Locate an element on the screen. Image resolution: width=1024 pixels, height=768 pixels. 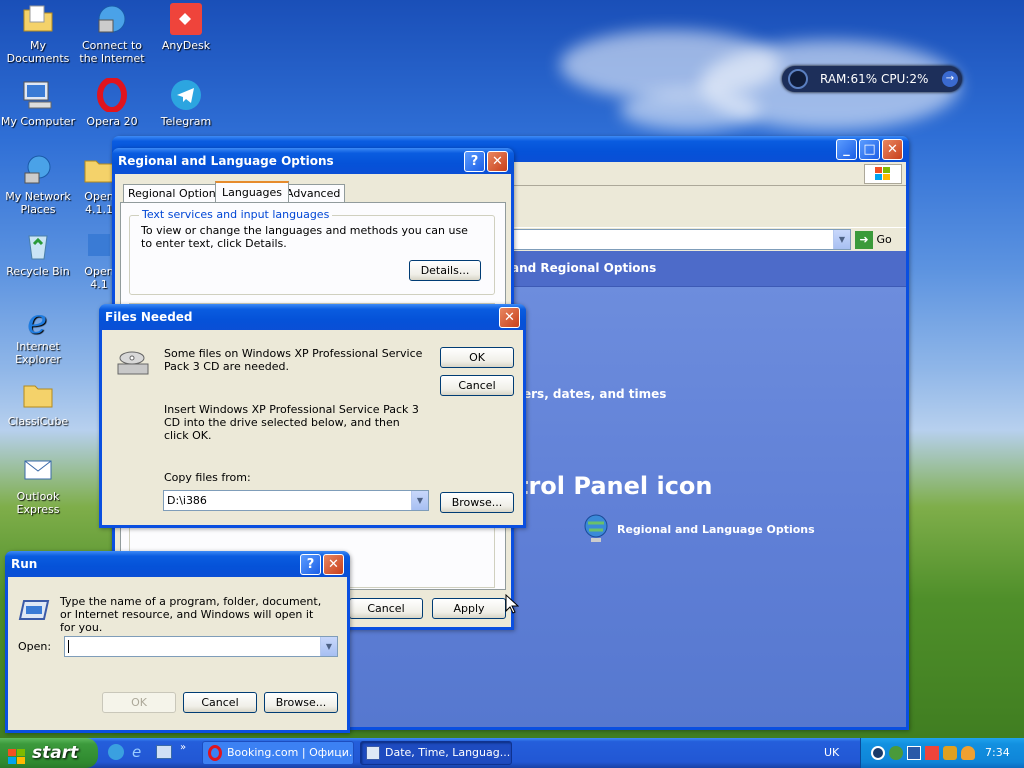
monitor-text: RAM:61% CPU:2% is located at coordinates (874, 79).